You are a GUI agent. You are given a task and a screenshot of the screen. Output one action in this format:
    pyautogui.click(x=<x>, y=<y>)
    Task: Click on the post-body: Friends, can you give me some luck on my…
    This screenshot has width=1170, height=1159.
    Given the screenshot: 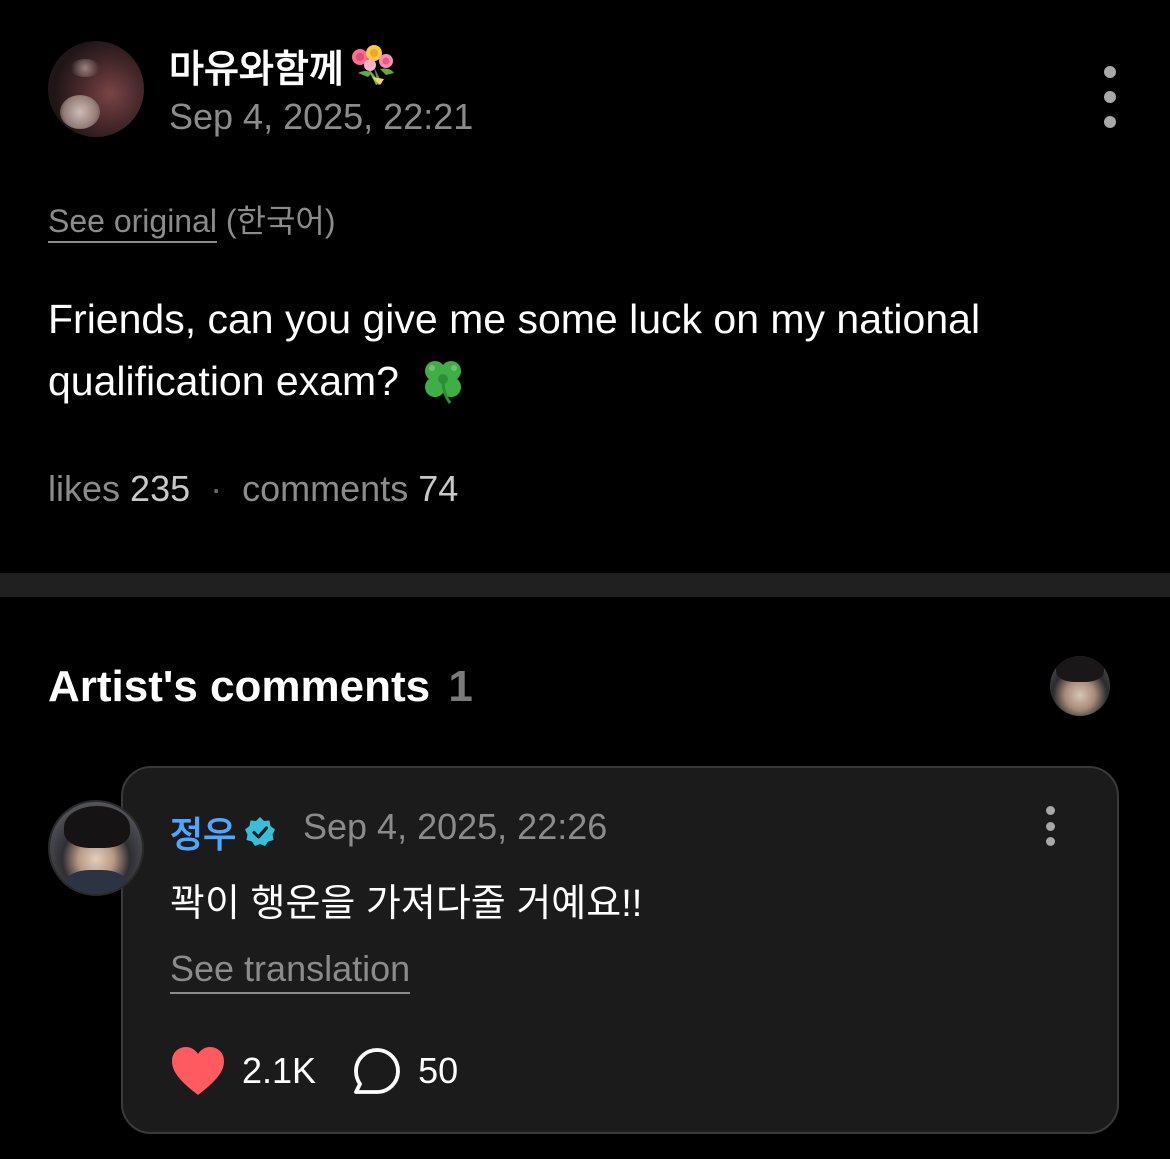 What is the action you would take?
    pyautogui.click(x=588, y=350)
    